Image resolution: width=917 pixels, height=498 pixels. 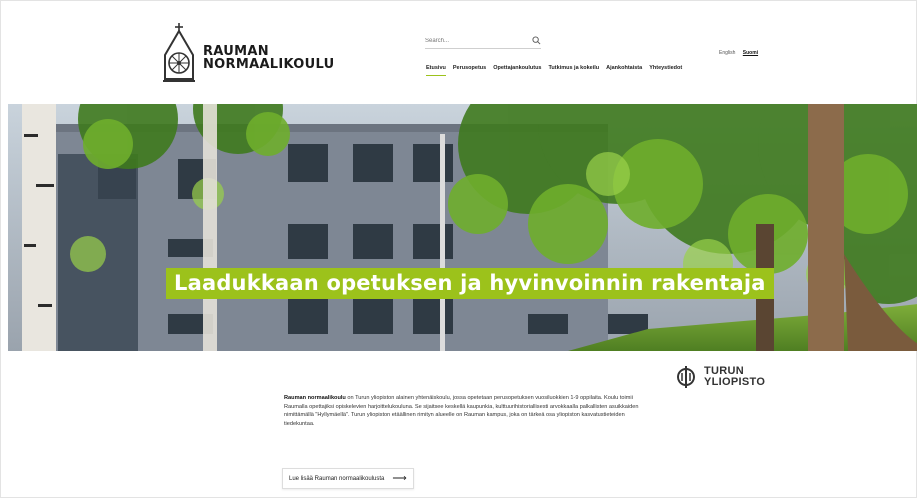 What do you see at coordinates (741, 53) in the screenshot?
I see `language-switcher: English Suomi` at bounding box center [741, 53].